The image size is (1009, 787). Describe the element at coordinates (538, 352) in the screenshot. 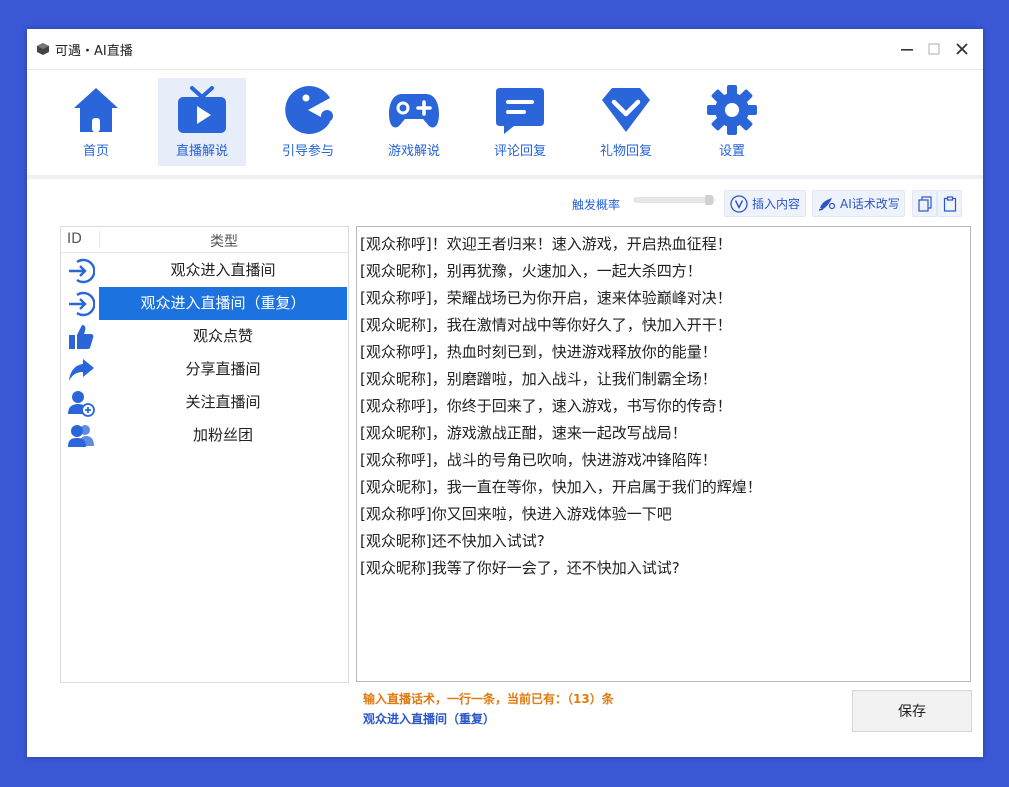

I see `editor-line: [观众称呼]，热血时刻已到，快进游戏释放你的能量！` at that location.